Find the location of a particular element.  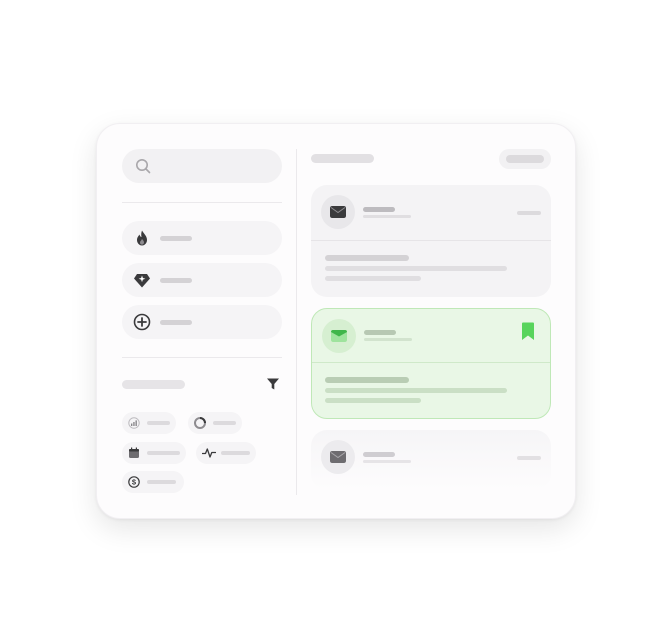

sidebar-item-new is located at coordinates (202, 322).